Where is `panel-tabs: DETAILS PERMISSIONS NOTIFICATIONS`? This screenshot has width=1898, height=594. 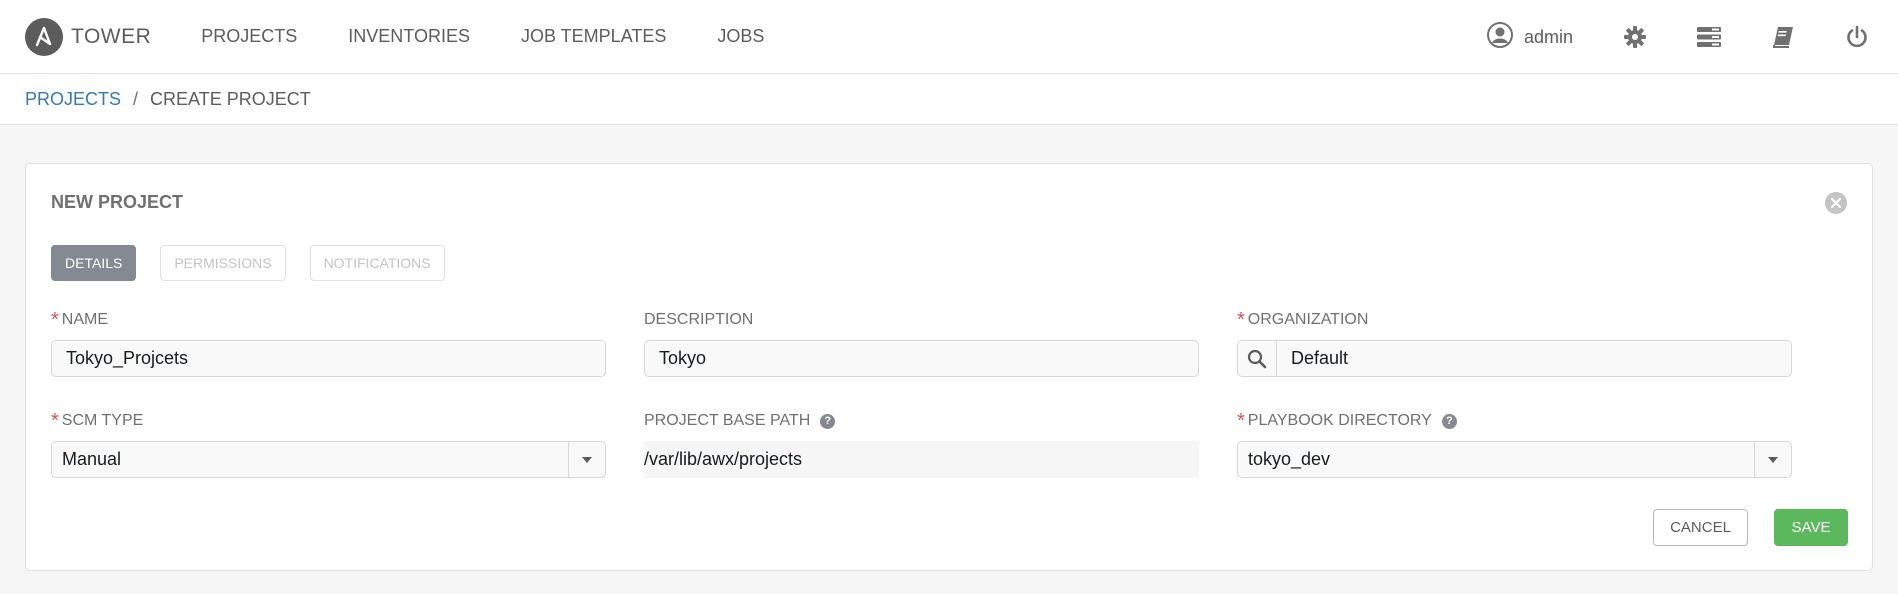 panel-tabs: DETAILS PERMISSIONS NOTIFICATIONS is located at coordinates (260, 263).